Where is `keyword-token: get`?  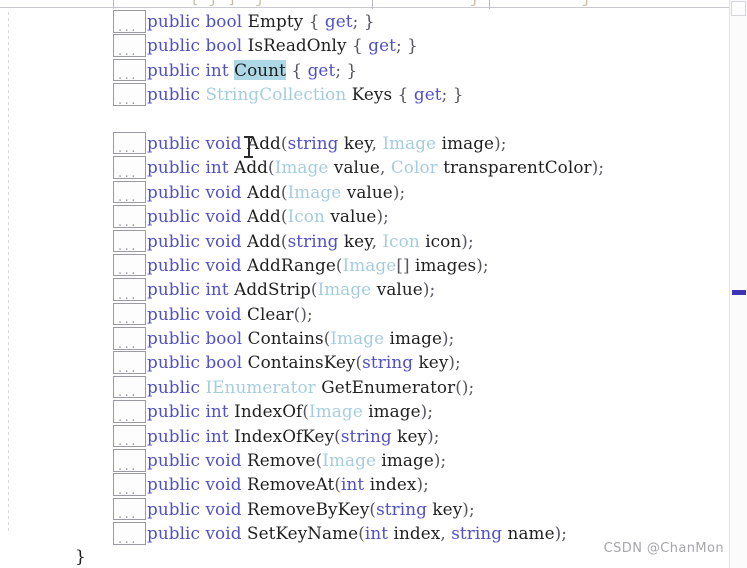 keyword-token: get is located at coordinates (427, 94).